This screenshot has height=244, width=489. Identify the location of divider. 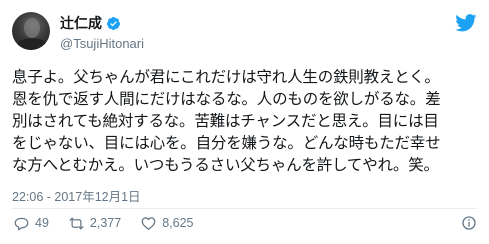
(244, 208).